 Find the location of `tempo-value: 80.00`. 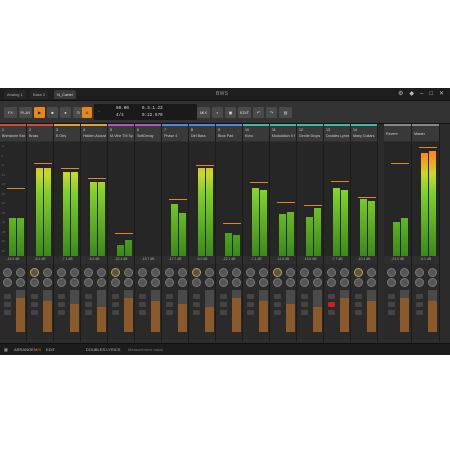

tempo-value: 80.00 is located at coordinates (122, 108).